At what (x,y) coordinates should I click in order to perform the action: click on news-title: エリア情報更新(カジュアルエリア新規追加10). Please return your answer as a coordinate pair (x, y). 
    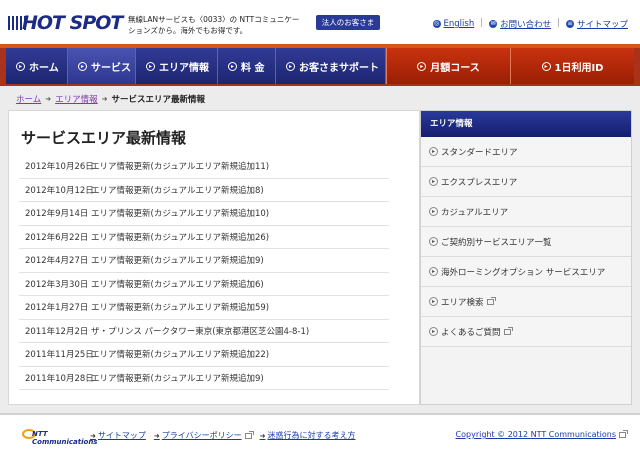
    Looking at the image, I should click on (180, 214).